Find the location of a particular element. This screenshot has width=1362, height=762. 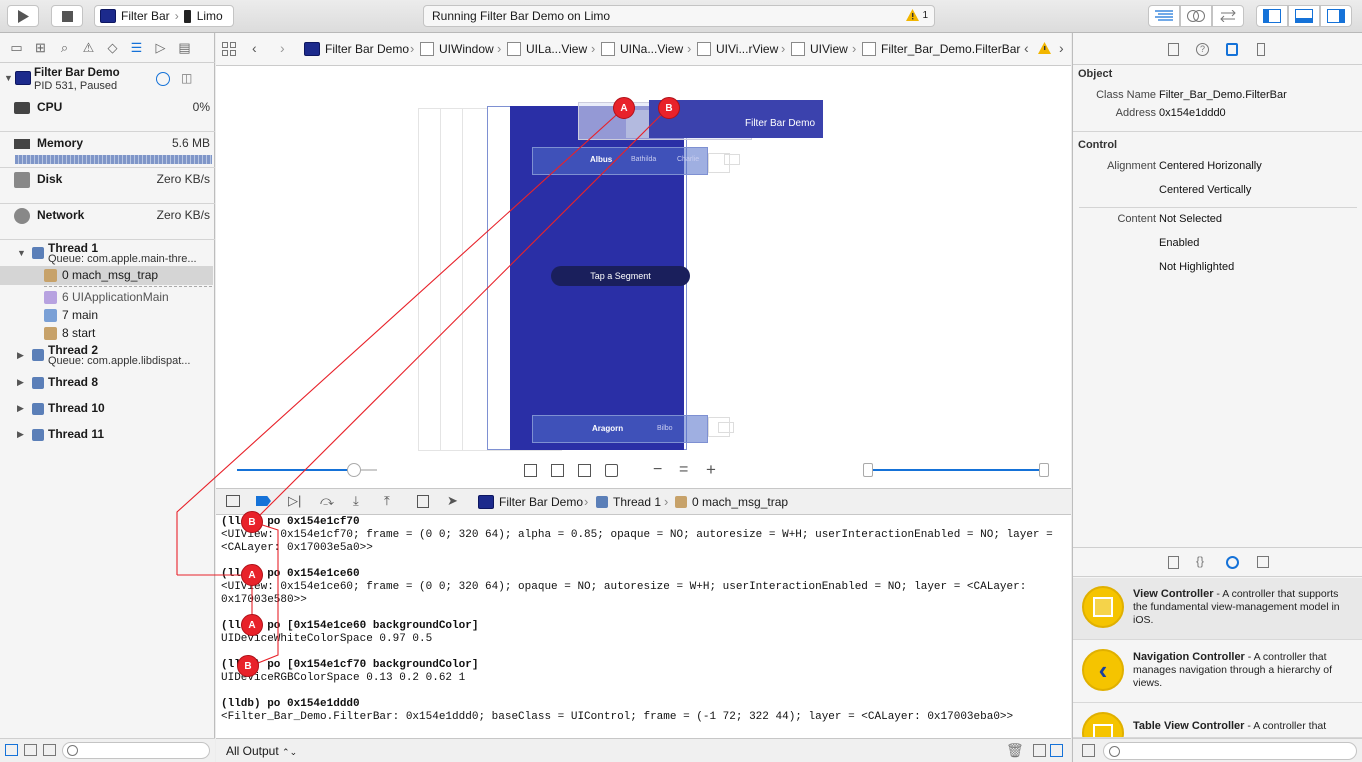

warning-icon is located at coordinates (1044, 49).